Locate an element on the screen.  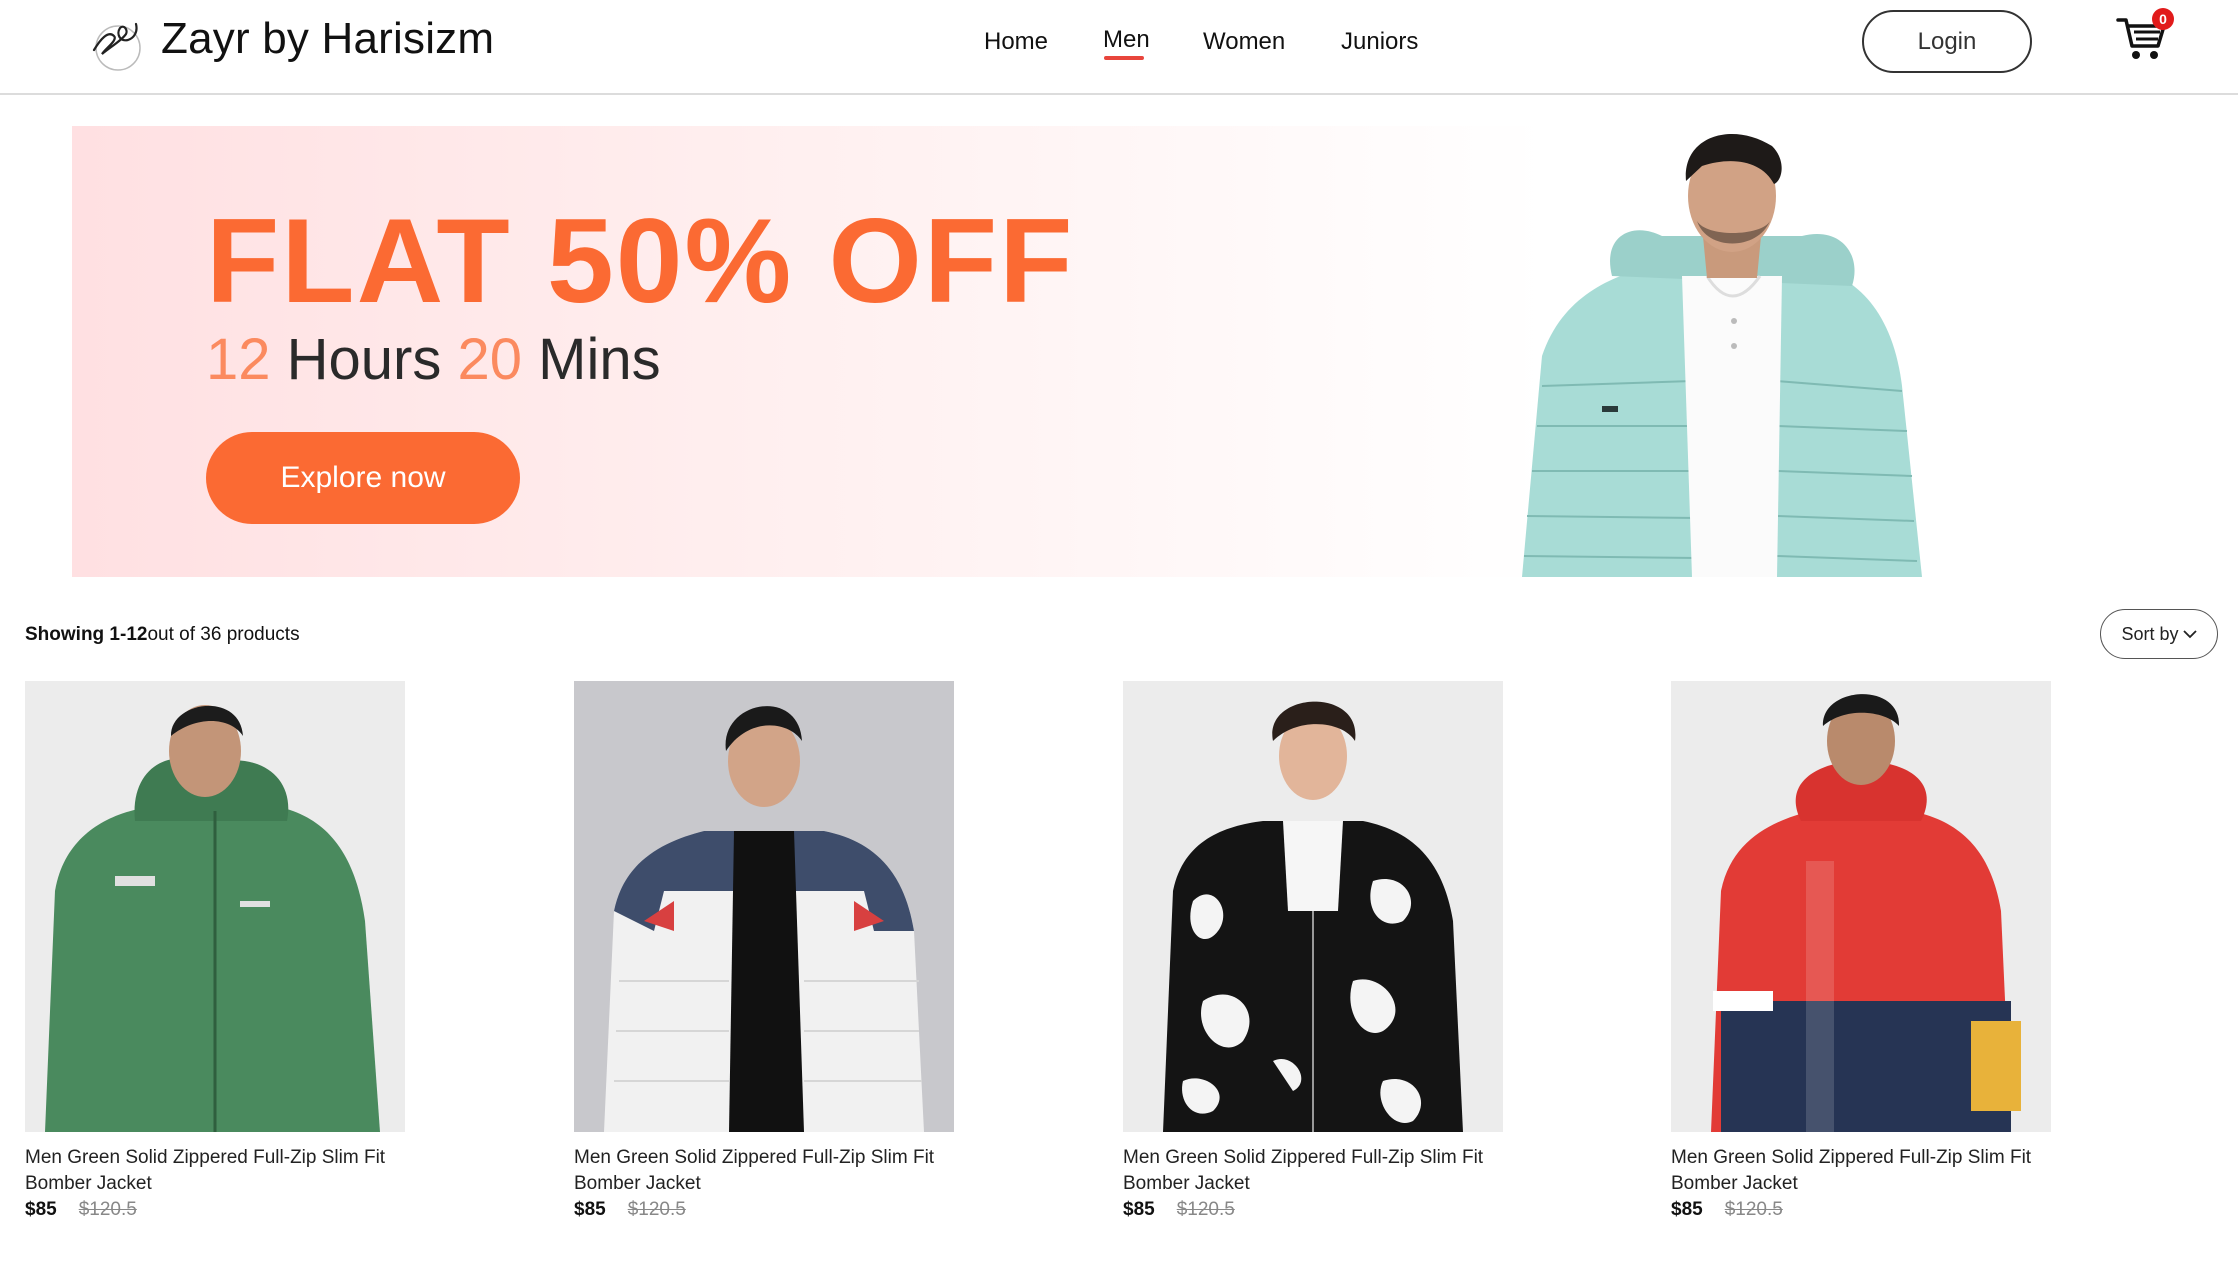
login-button: Login is located at coordinates (1947, 41).